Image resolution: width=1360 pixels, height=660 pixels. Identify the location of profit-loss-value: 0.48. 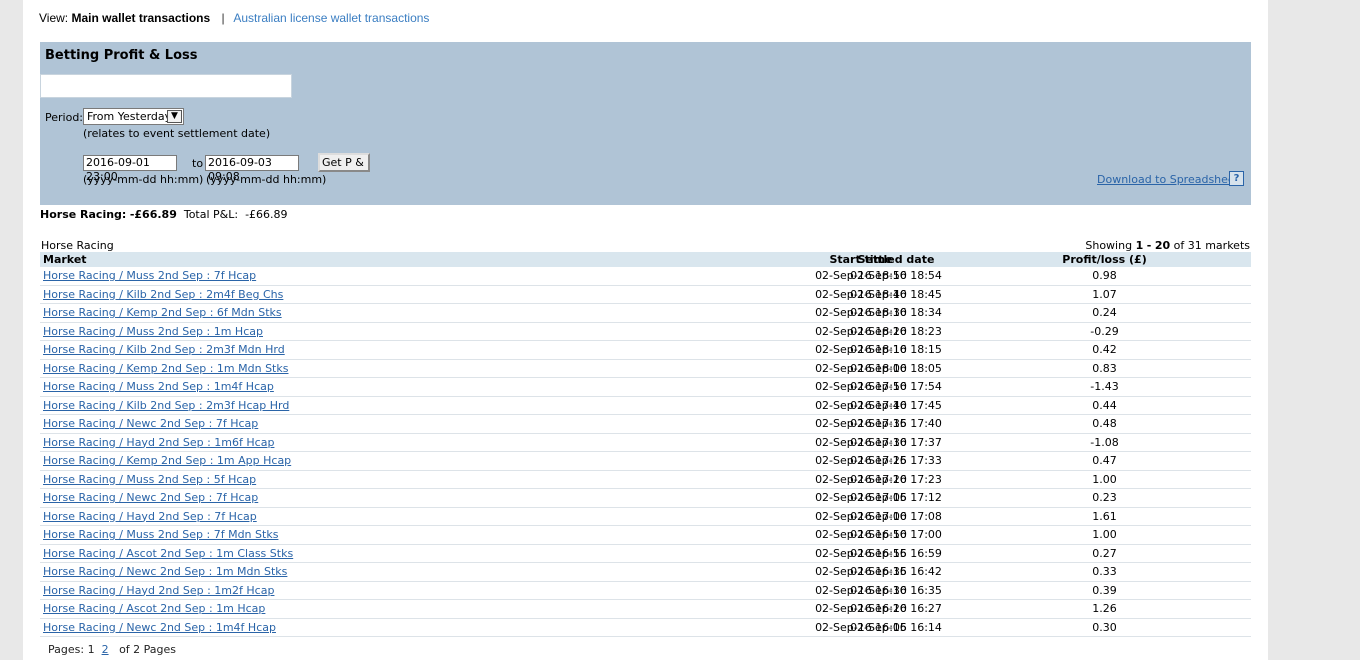
(1104, 424).